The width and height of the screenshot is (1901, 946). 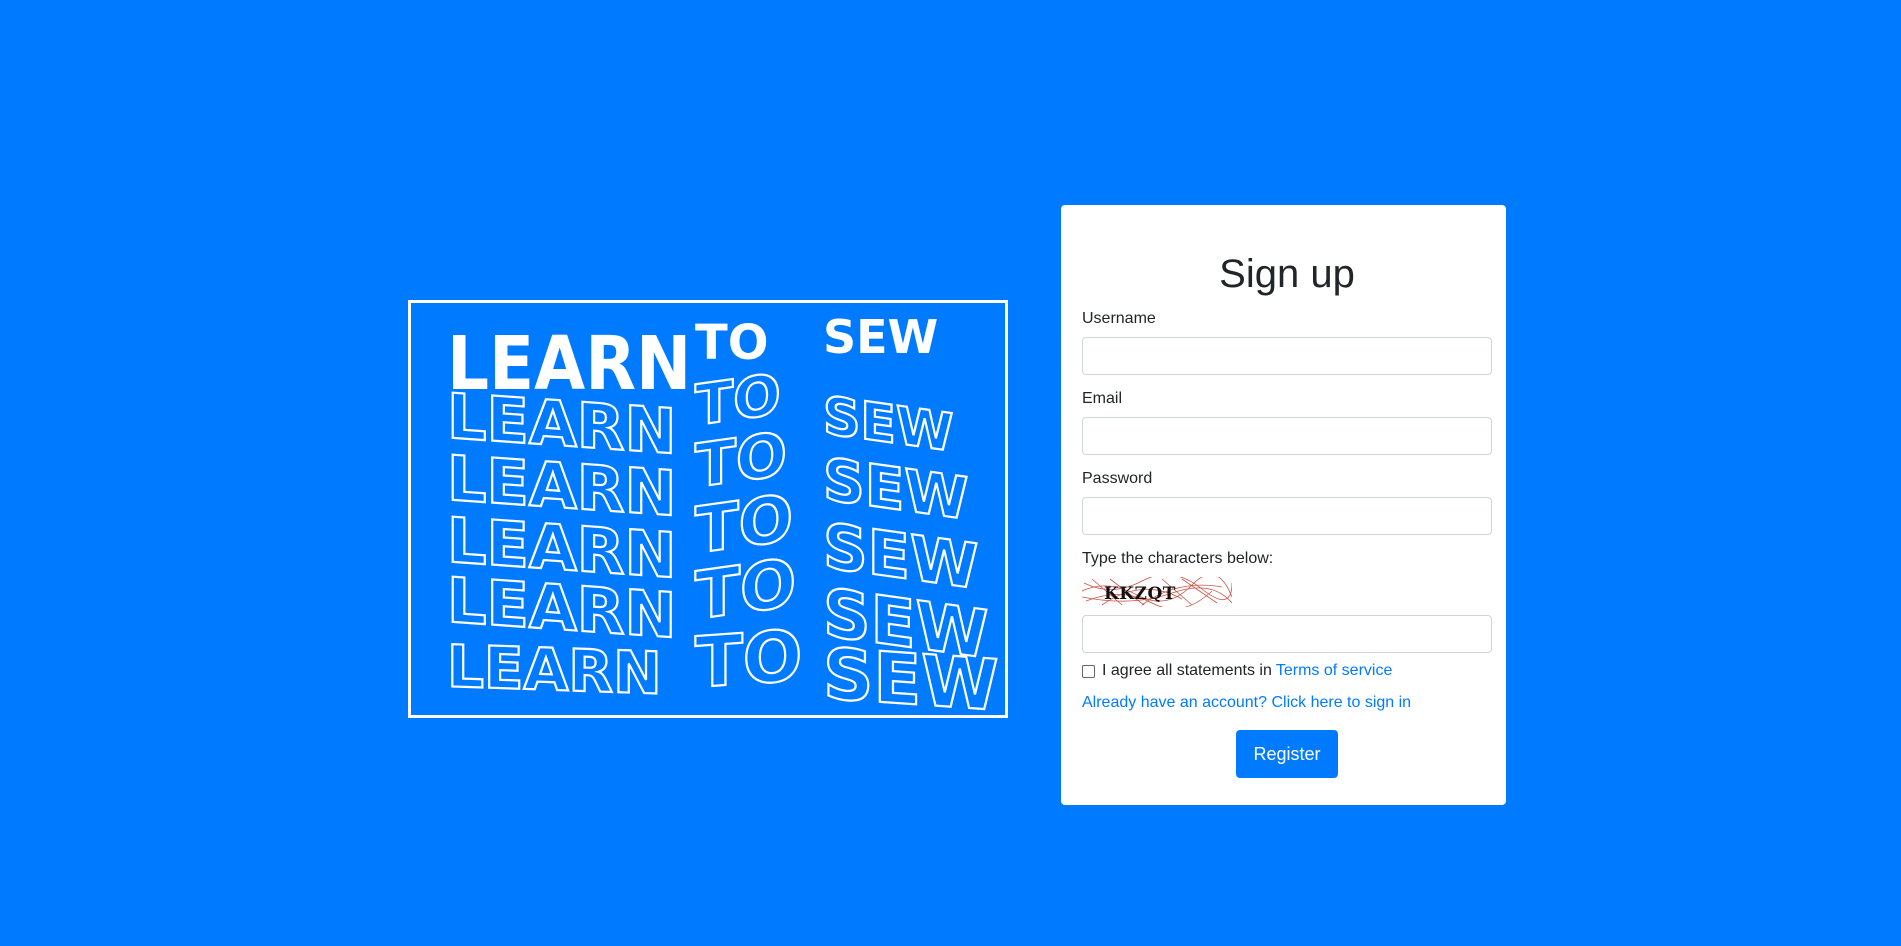 I want to click on password-label: Password, so click(x=1117, y=478).